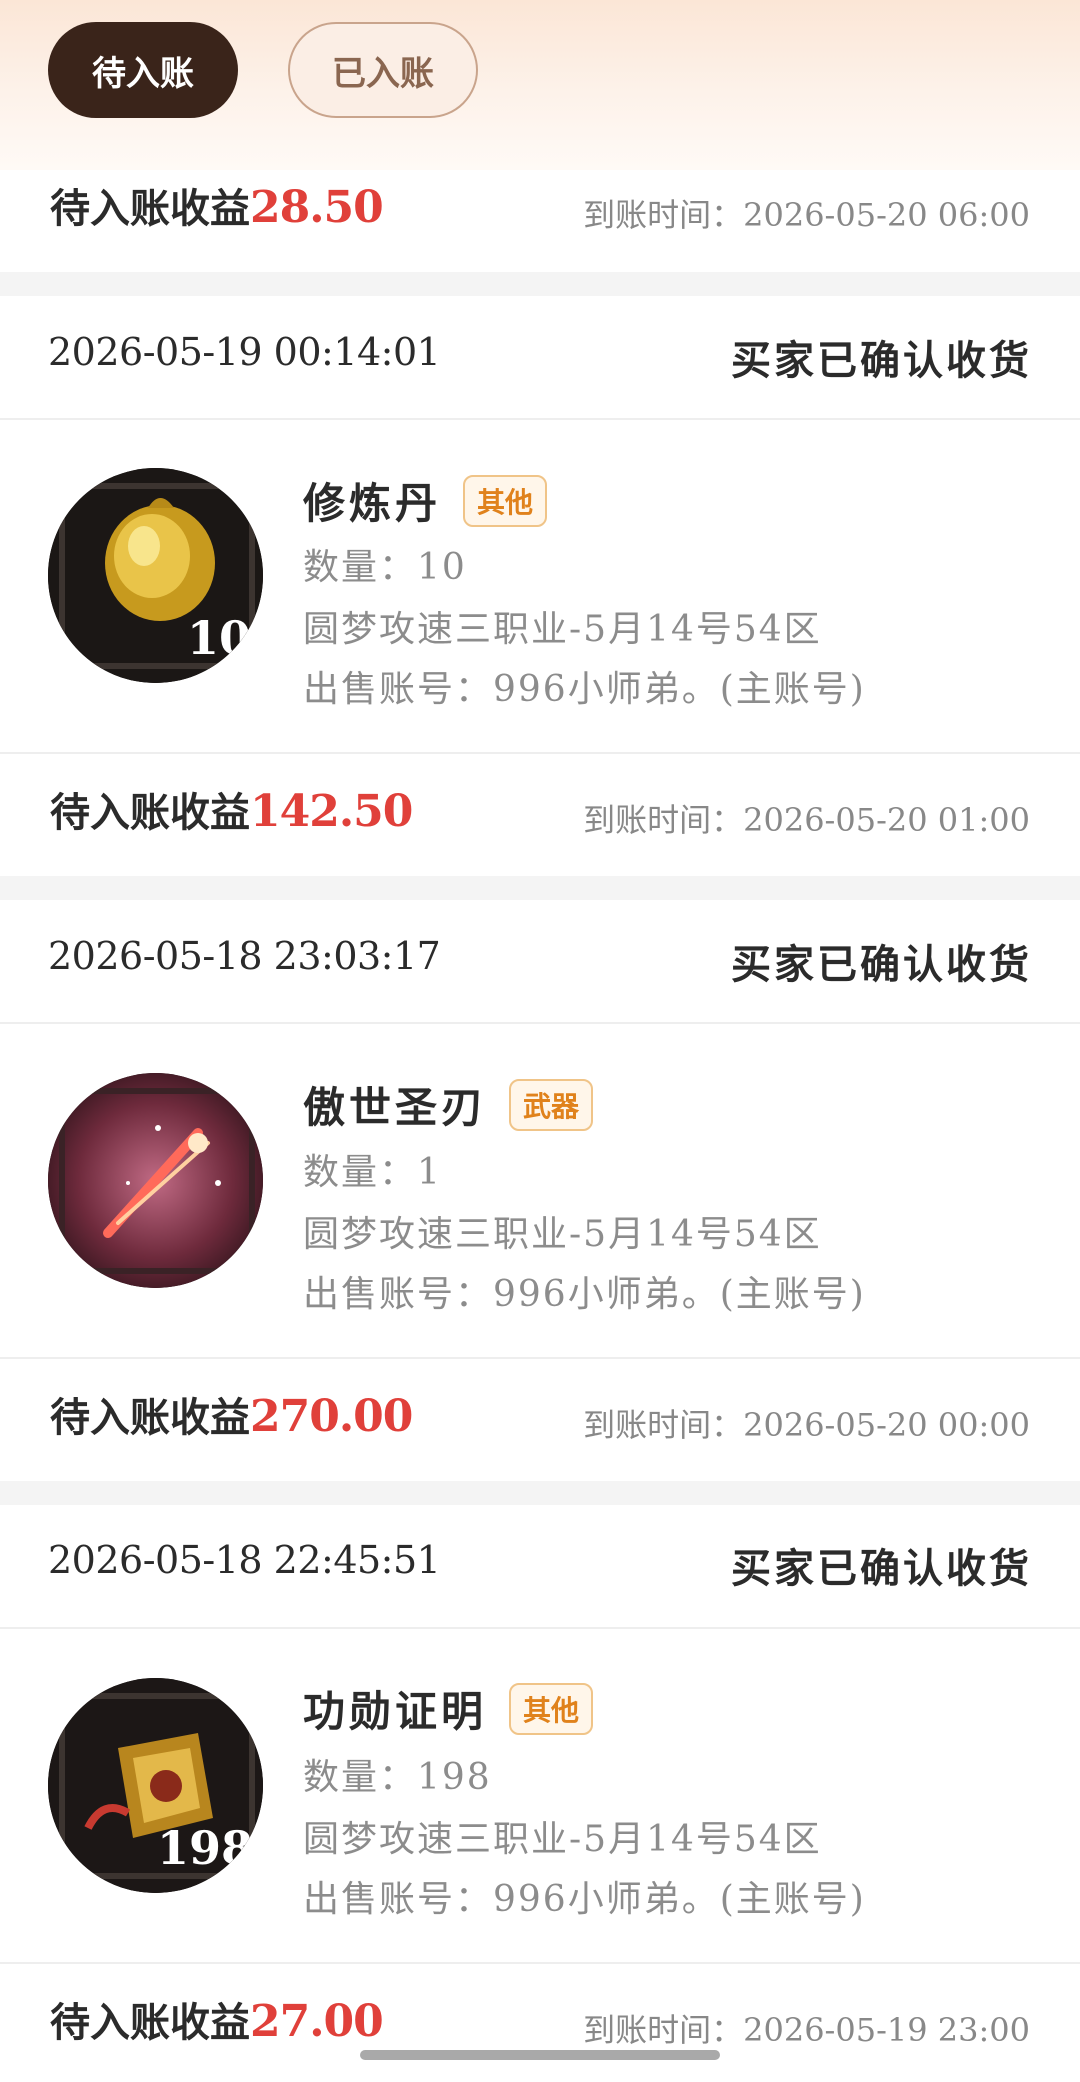 Image resolution: width=1080 pixels, height=2082 pixels. What do you see at coordinates (244, 956) in the screenshot?
I see `order-time: 2026-05-18 23:03:17` at bounding box center [244, 956].